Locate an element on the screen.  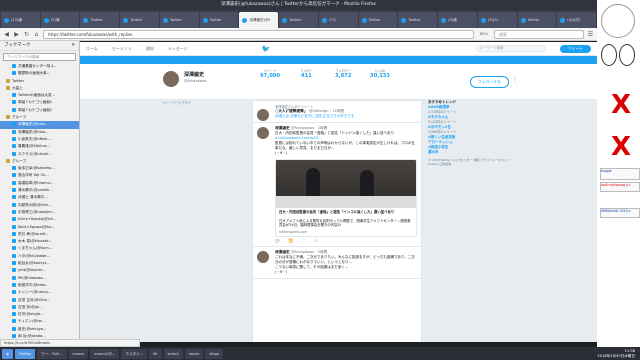
browser-tab: パス is located at coordinates (338, 20).